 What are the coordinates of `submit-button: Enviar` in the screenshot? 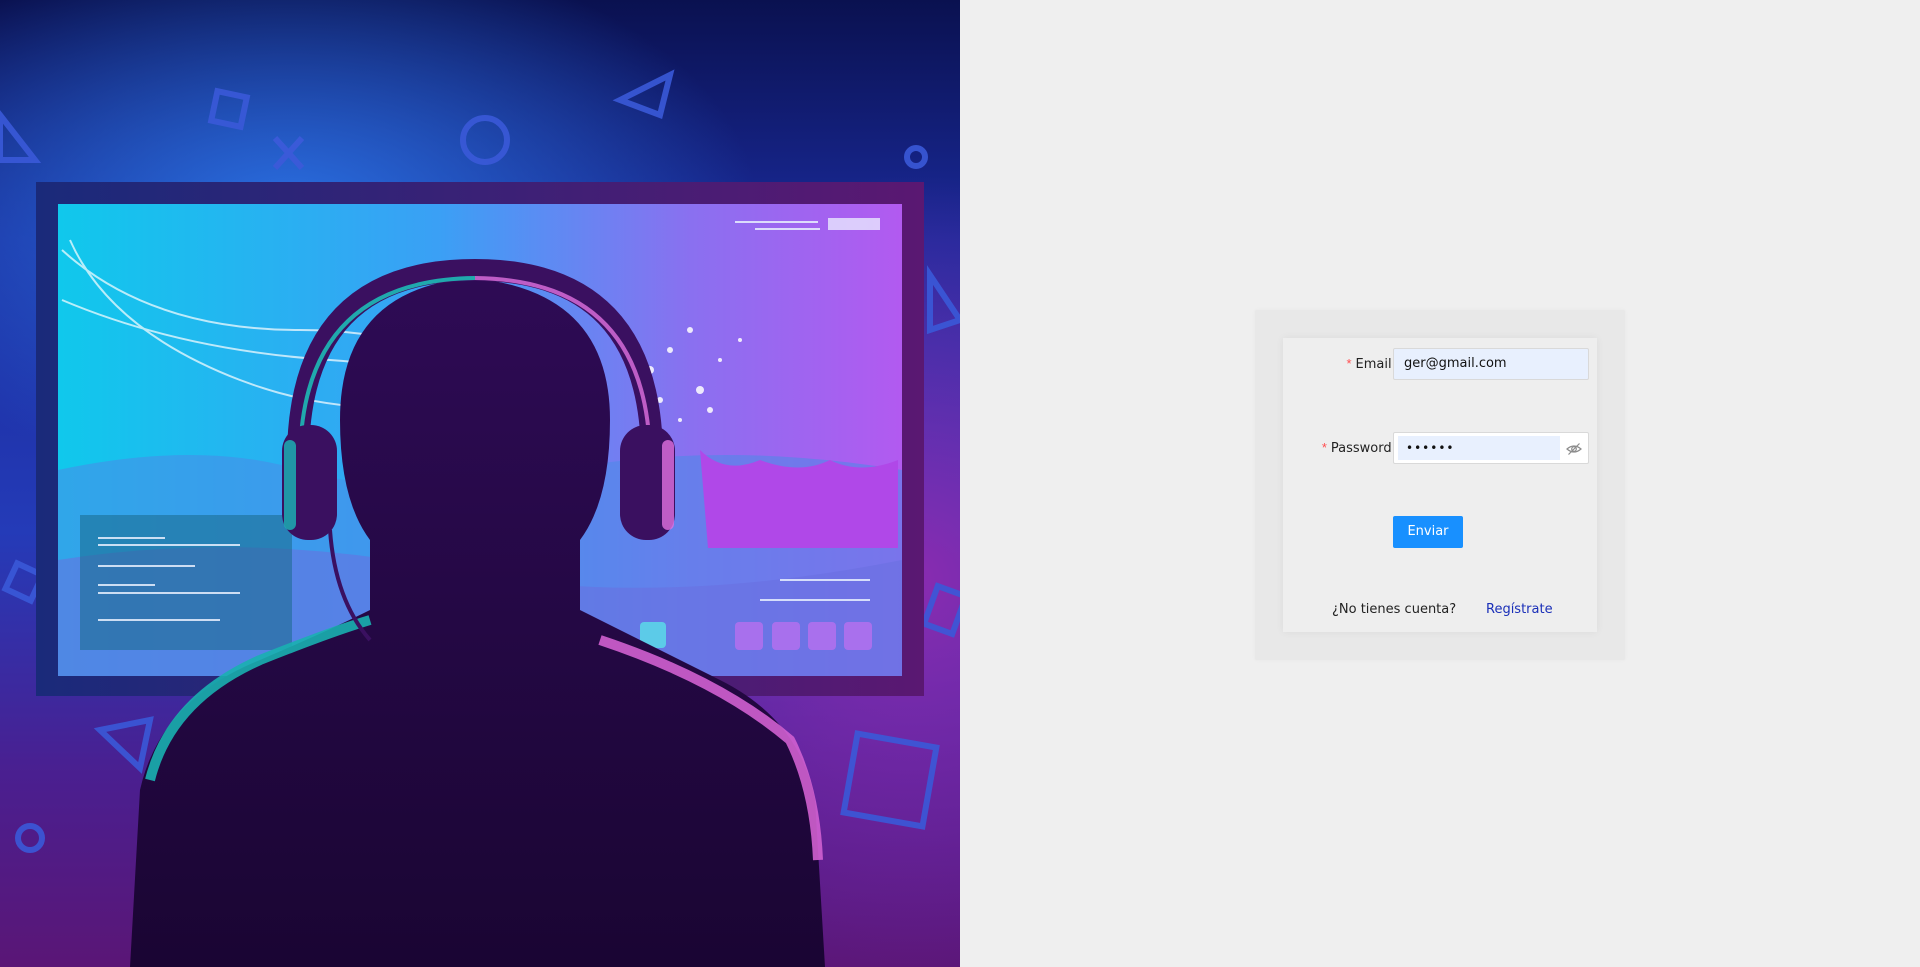 It's located at (1428, 532).